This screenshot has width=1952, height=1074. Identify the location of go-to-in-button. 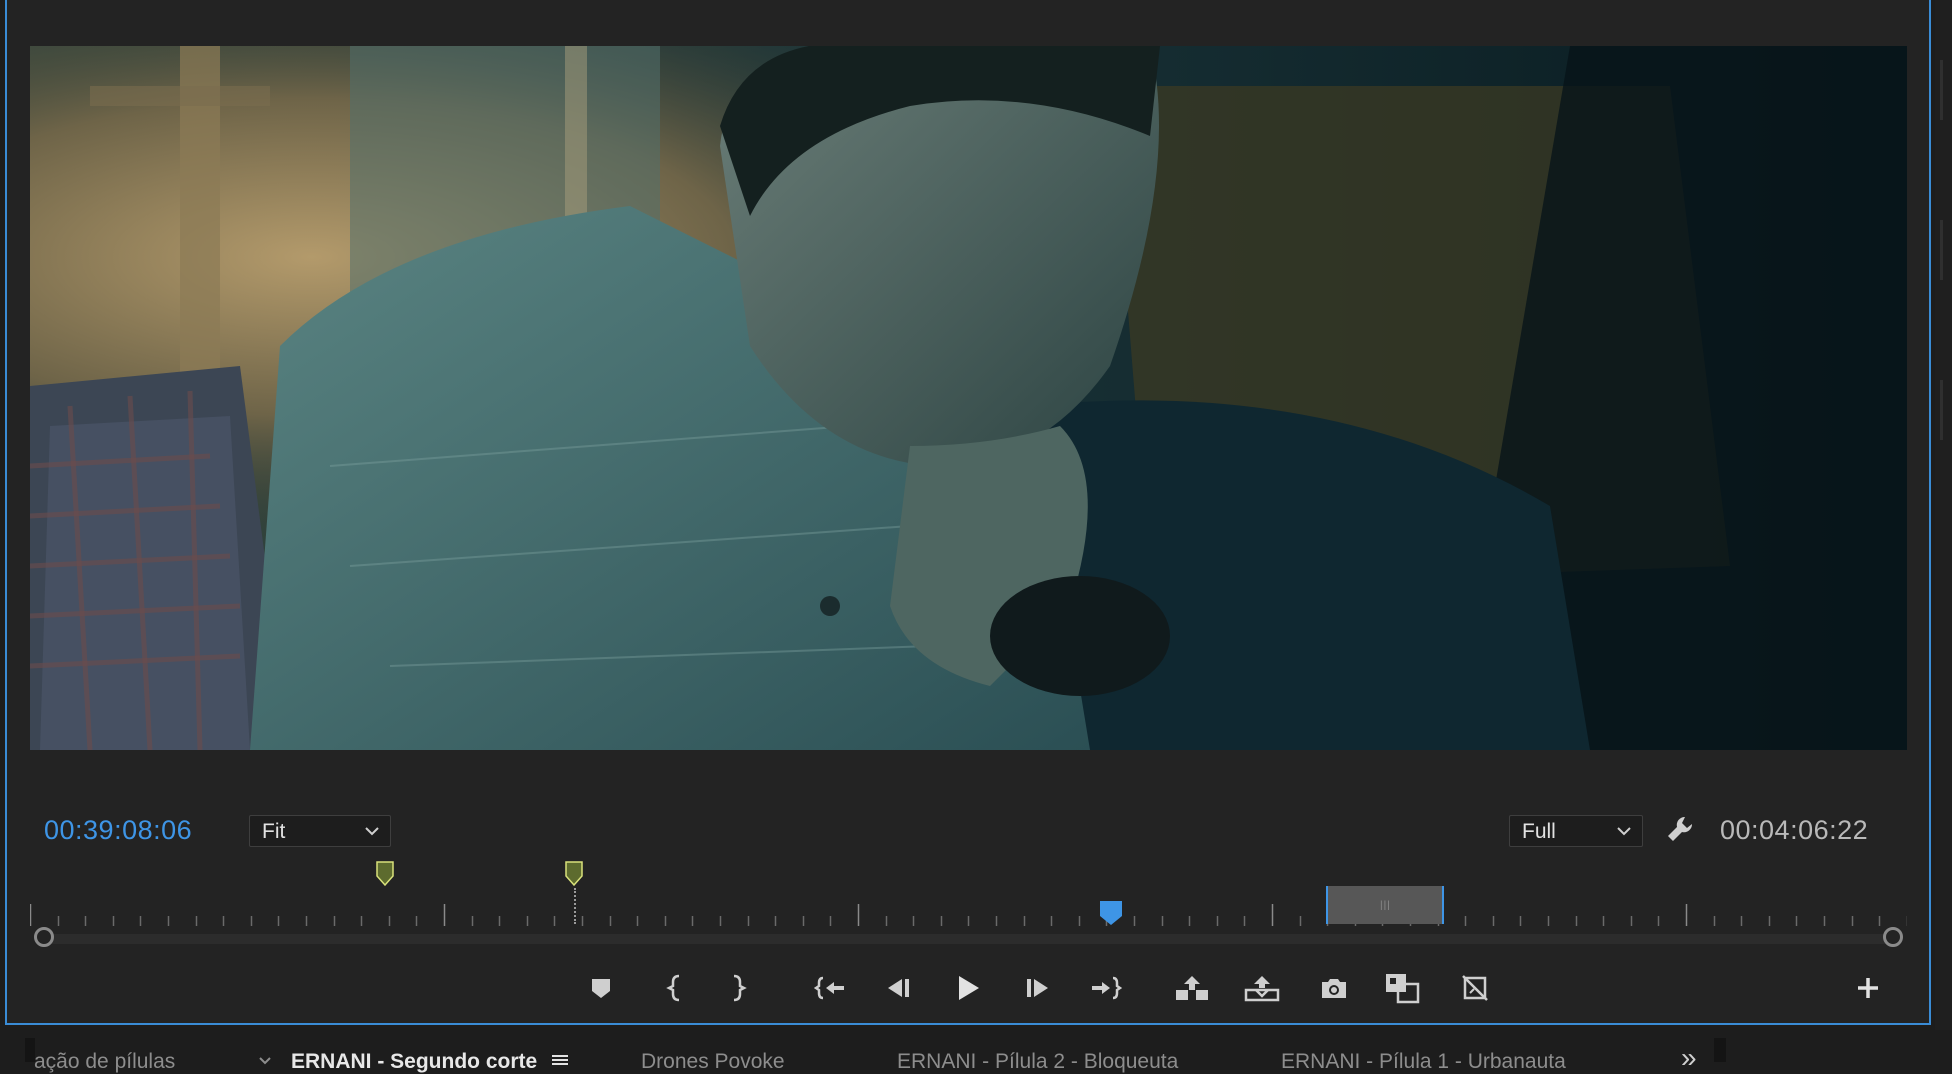
(830, 988).